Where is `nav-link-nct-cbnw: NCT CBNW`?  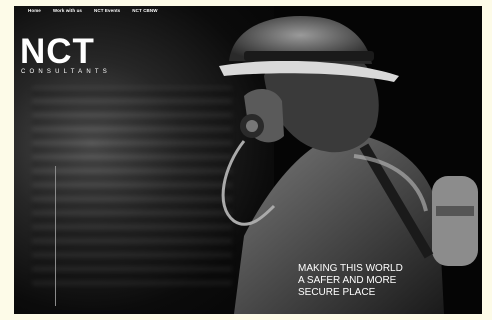 nav-link-nct-cbnw: NCT CBNW is located at coordinates (144, 10).